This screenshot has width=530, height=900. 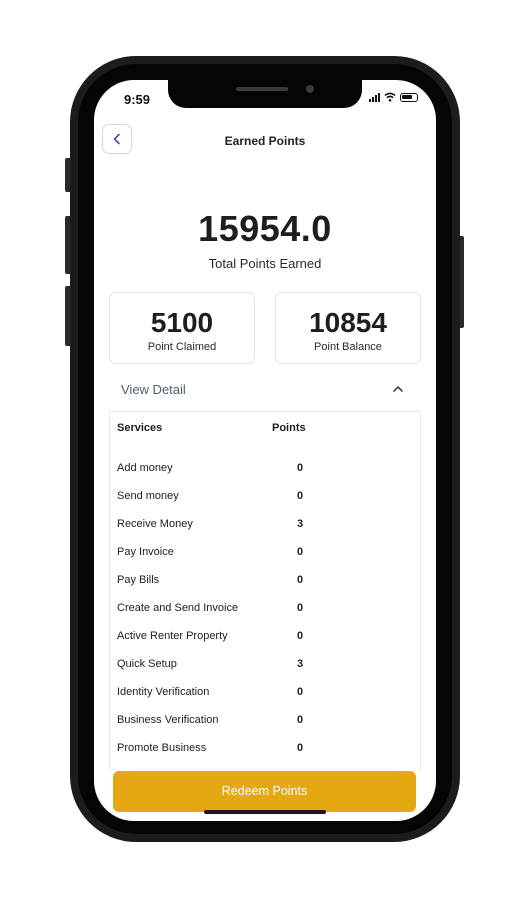 What do you see at coordinates (390, 97) in the screenshot?
I see `wifi-icon` at bounding box center [390, 97].